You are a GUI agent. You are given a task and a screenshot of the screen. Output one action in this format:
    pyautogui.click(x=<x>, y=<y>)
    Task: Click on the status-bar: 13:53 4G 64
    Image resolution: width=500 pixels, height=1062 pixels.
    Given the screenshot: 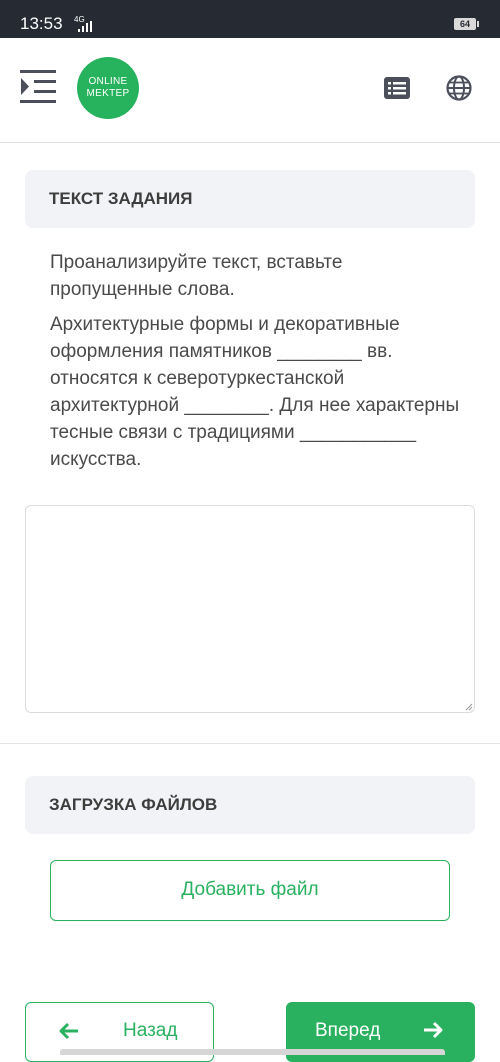 What is the action you would take?
    pyautogui.click(x=250, y=19)
    